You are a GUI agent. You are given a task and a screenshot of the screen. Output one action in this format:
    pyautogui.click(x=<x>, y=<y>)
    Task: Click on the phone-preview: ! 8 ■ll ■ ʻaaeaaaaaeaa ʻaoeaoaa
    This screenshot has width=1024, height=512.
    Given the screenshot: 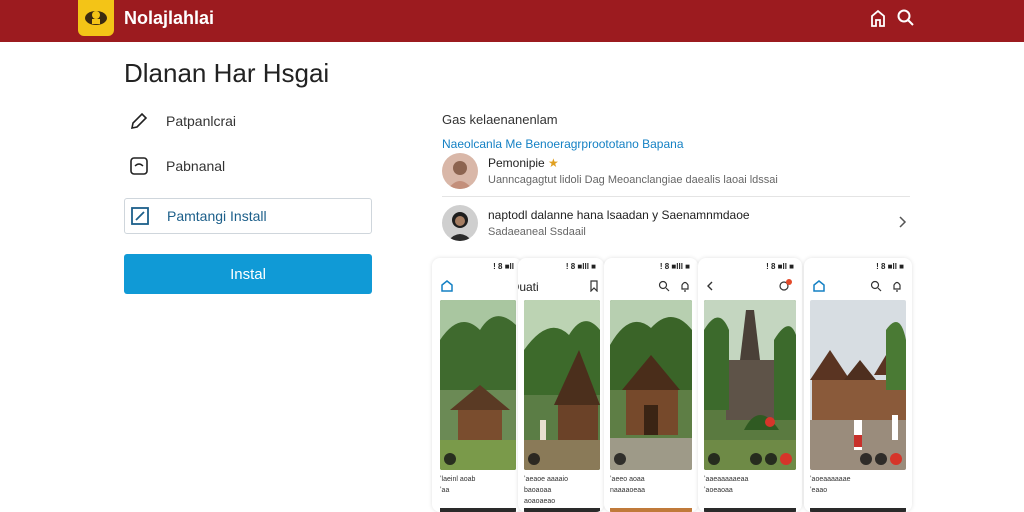 What is the action you would take?
    pyautogui.click(x=750, y=385)
    